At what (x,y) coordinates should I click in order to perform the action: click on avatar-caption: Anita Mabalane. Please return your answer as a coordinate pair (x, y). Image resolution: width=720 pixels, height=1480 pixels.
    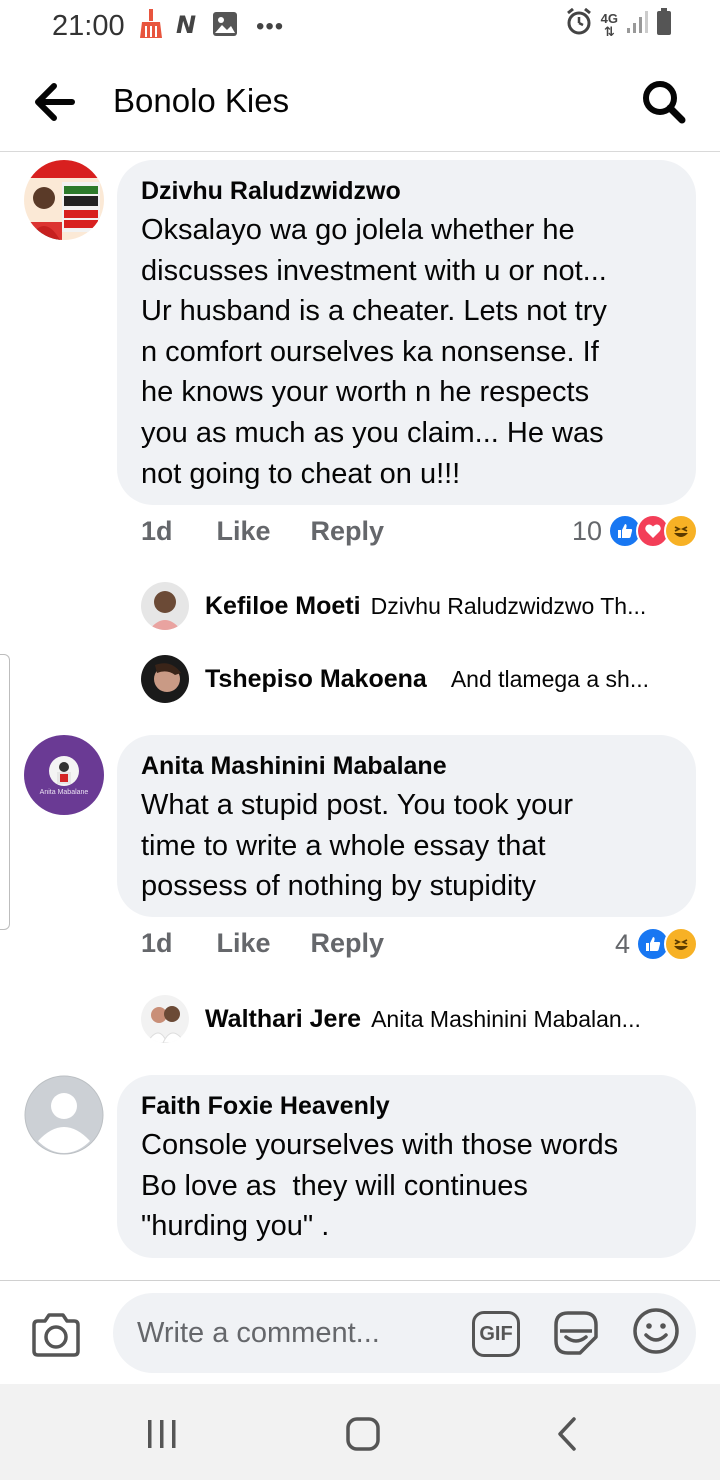
    Looking at the image, I should click on (64, 792).